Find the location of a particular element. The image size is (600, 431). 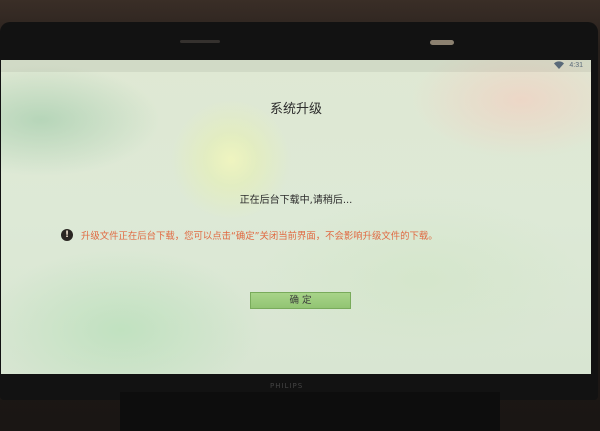

dialog-title: 系统升级 is located at coordinates (295, 109).